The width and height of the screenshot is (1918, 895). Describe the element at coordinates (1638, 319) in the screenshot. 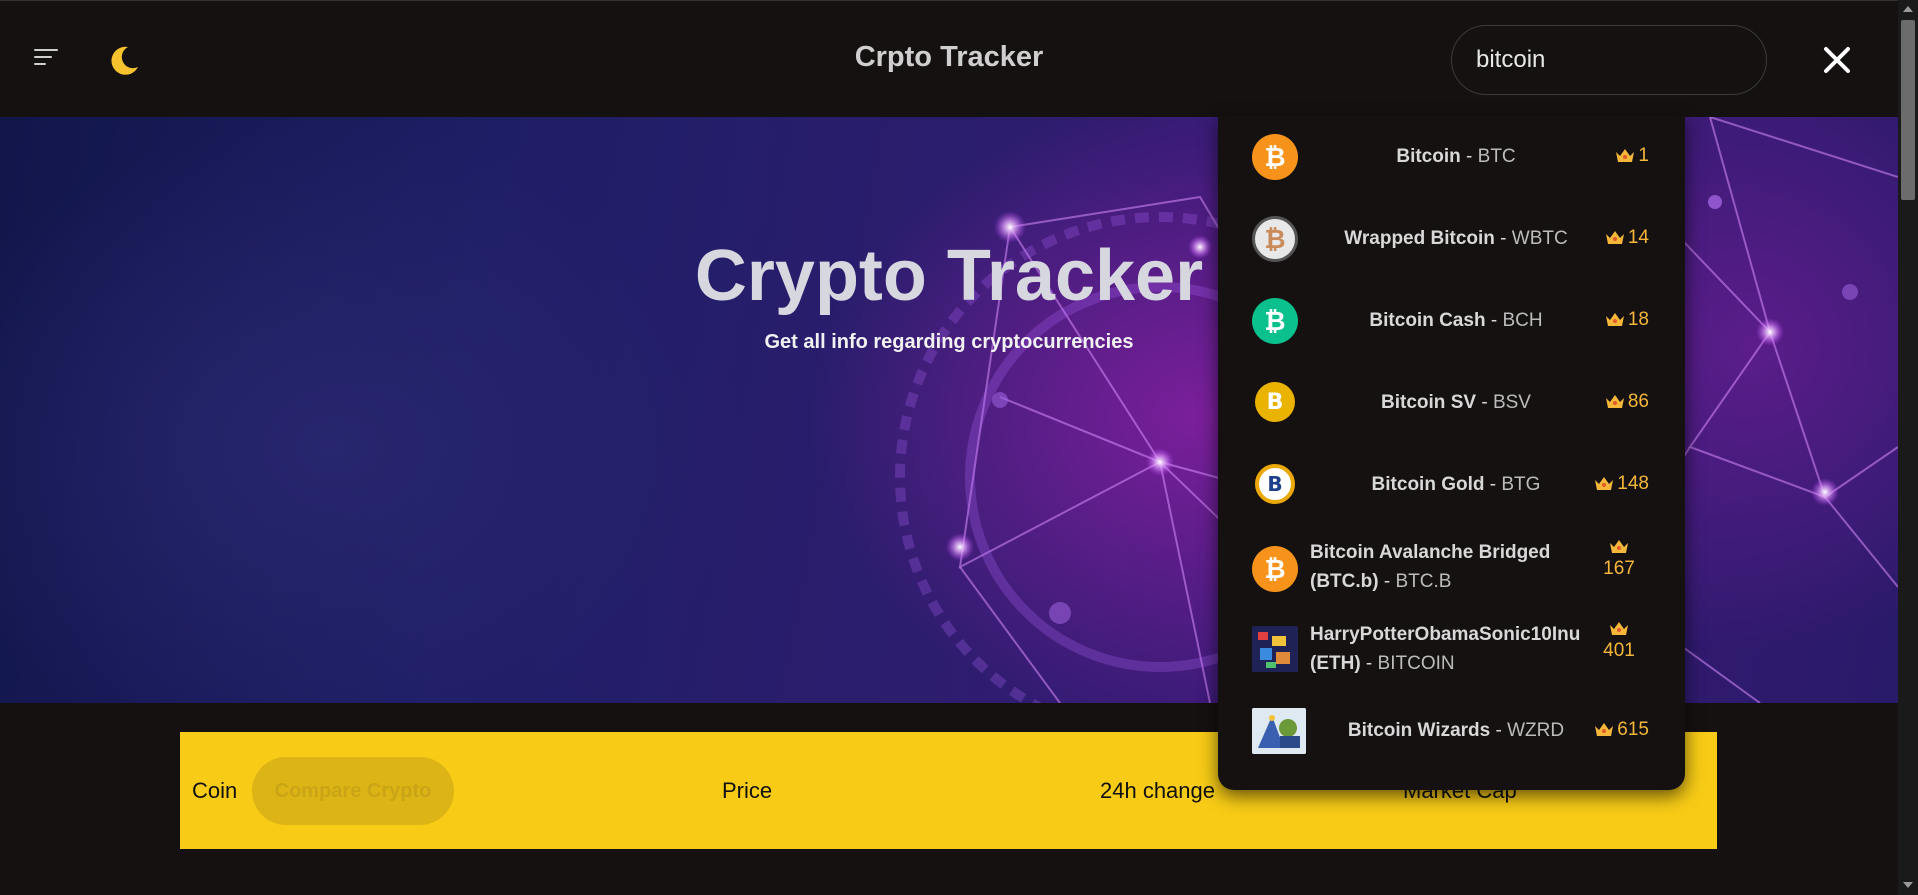

I see `market-cap-rank: 18` at that location.